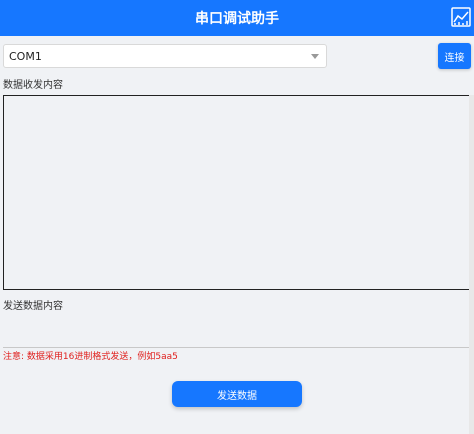 The image size is (474, 434). What do you see at coordinates (165, 56) in the screenshot?
I see `port-select: COM1` at bounding box center [165, 56].